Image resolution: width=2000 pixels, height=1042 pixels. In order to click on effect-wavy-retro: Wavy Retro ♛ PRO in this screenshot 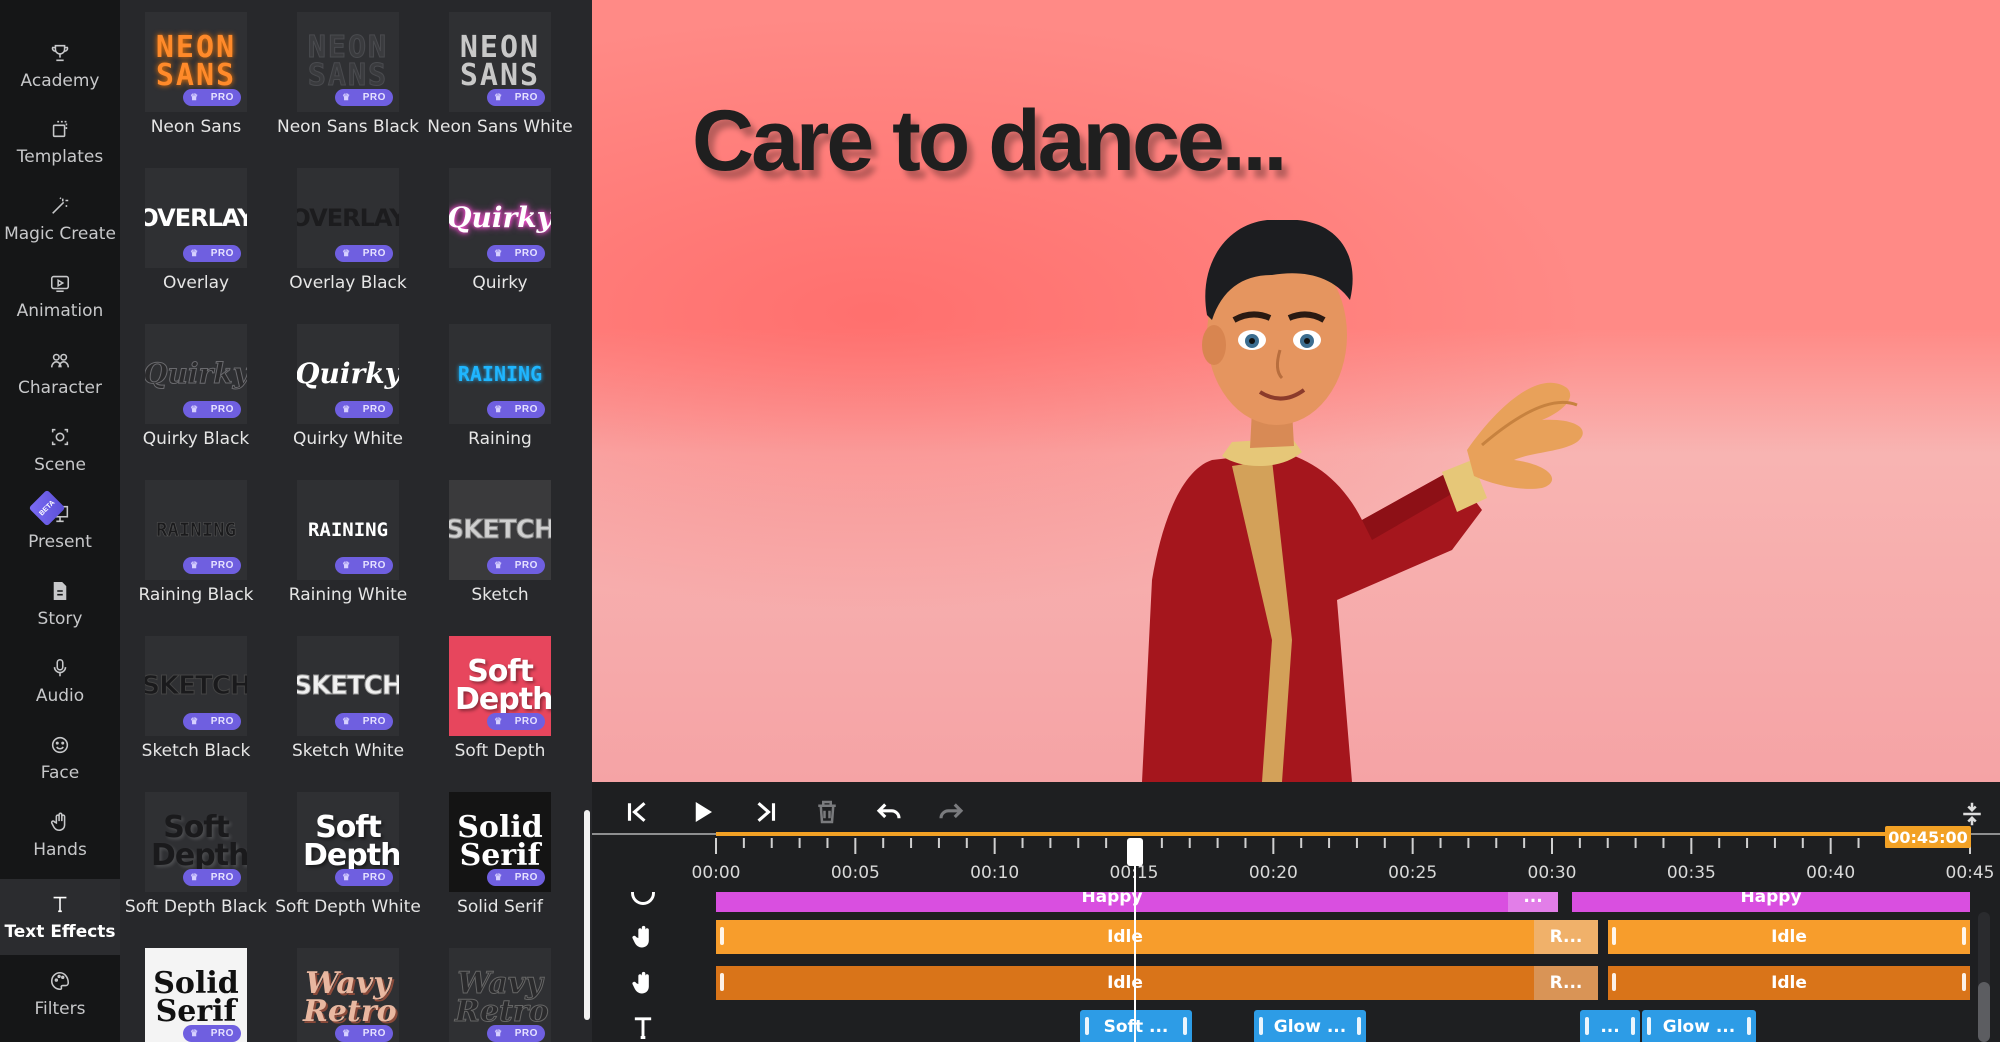, I will do `click(348, 989)`.